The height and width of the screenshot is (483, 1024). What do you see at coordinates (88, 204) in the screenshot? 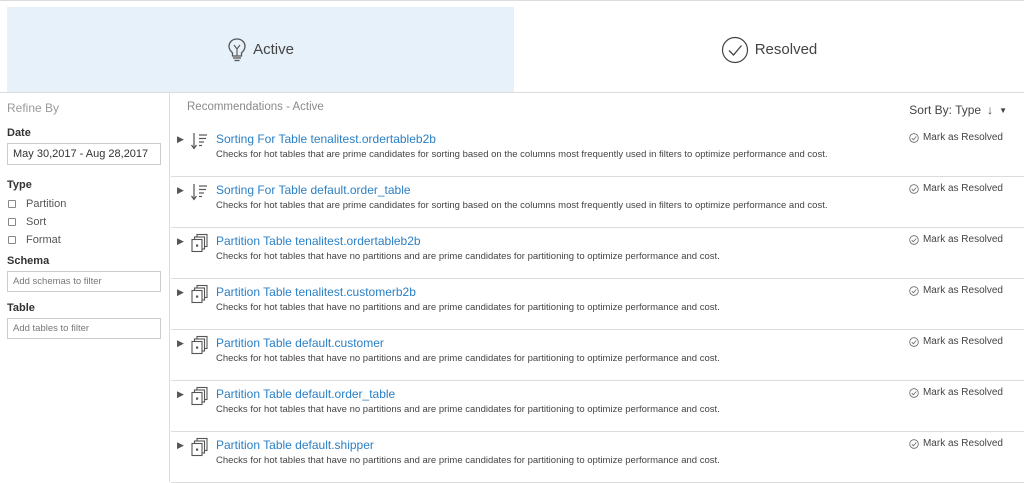
I see `type-filter-partition: Partition` at bounding box center [88, 204].